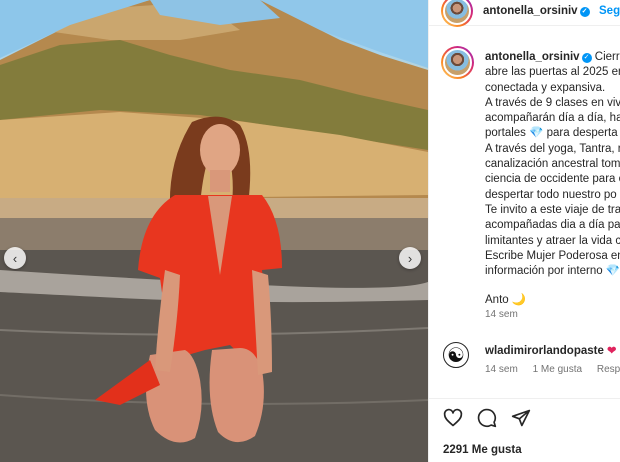 Image resolution: width=620 pixels, height=462 pixels. I want to click on post-actions, so click(487, 418).